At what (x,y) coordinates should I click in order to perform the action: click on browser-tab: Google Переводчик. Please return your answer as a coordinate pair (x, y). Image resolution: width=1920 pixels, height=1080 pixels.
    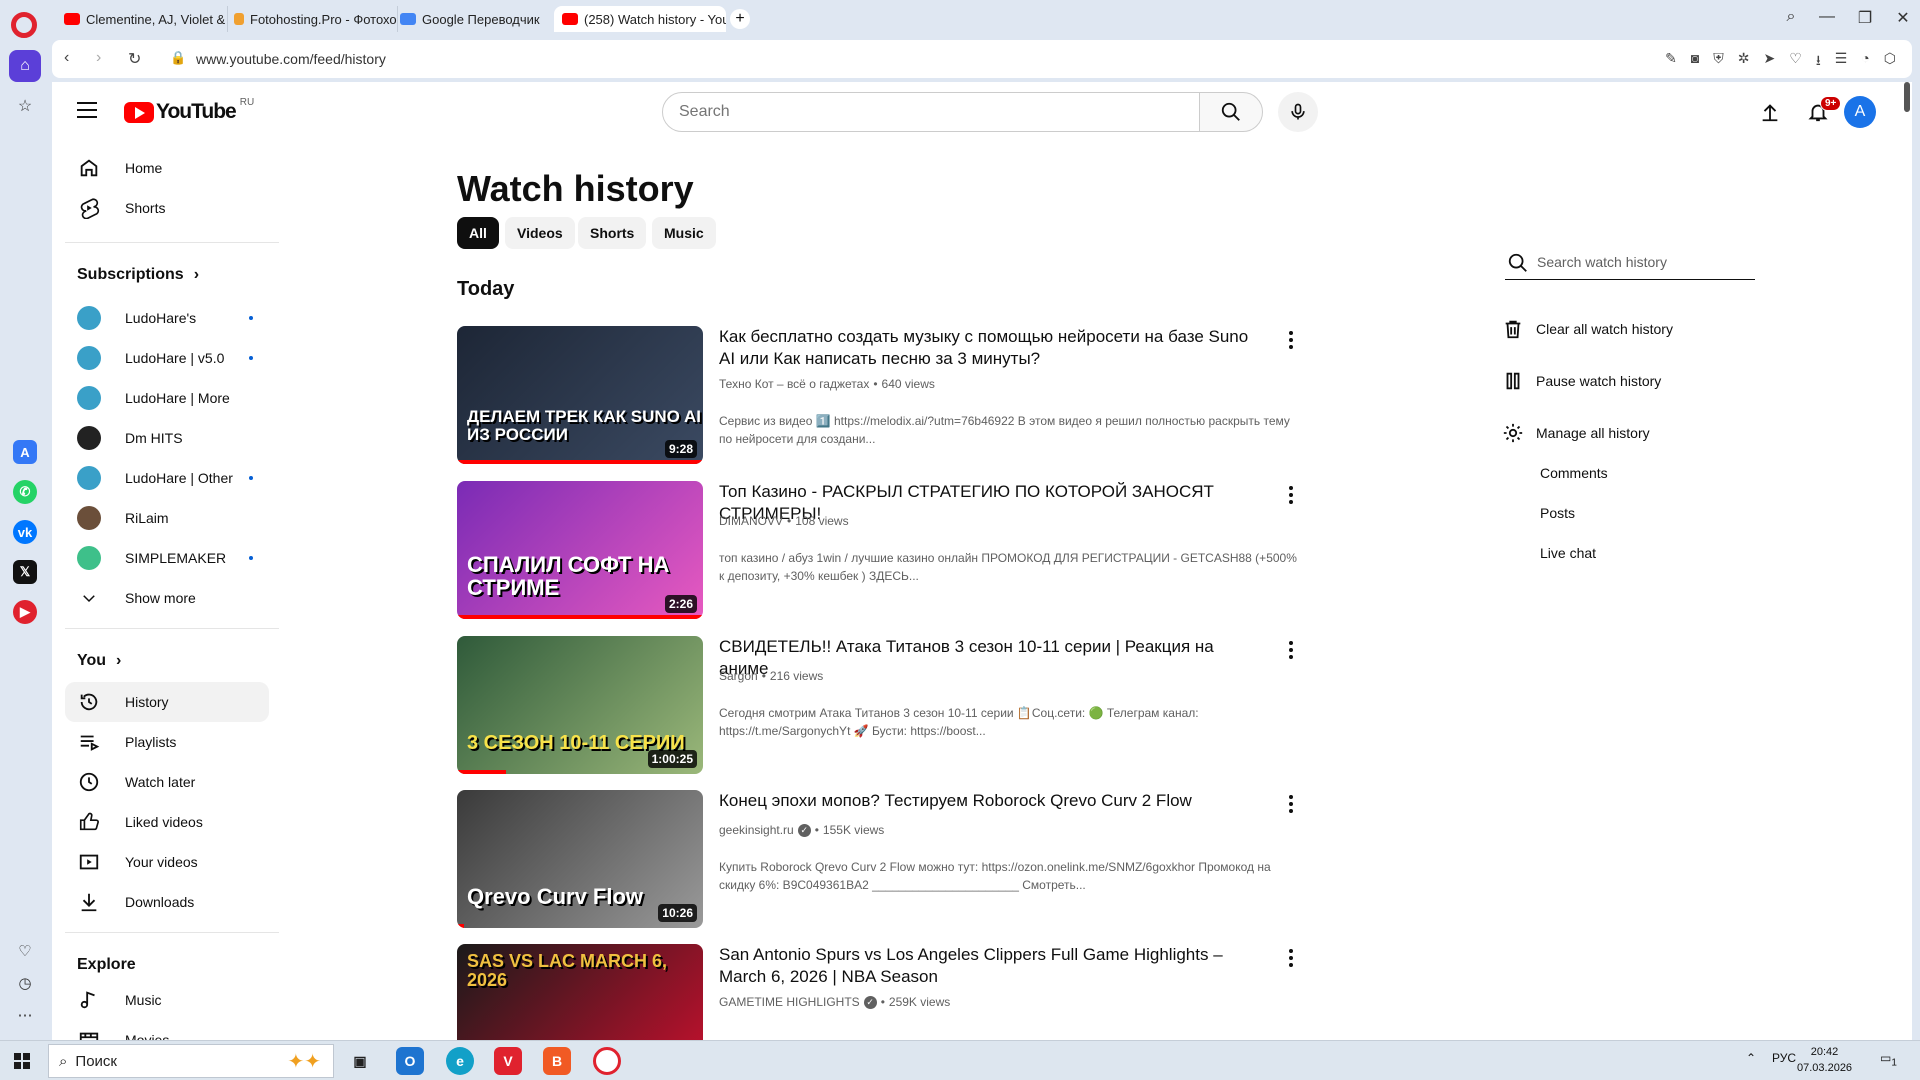
    Looking at the image, I should click on (478, 19).